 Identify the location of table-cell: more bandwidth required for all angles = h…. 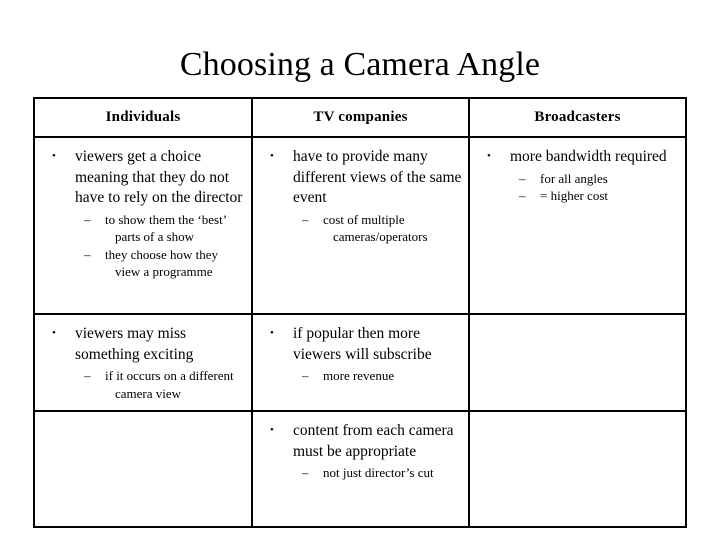
(577, 225).